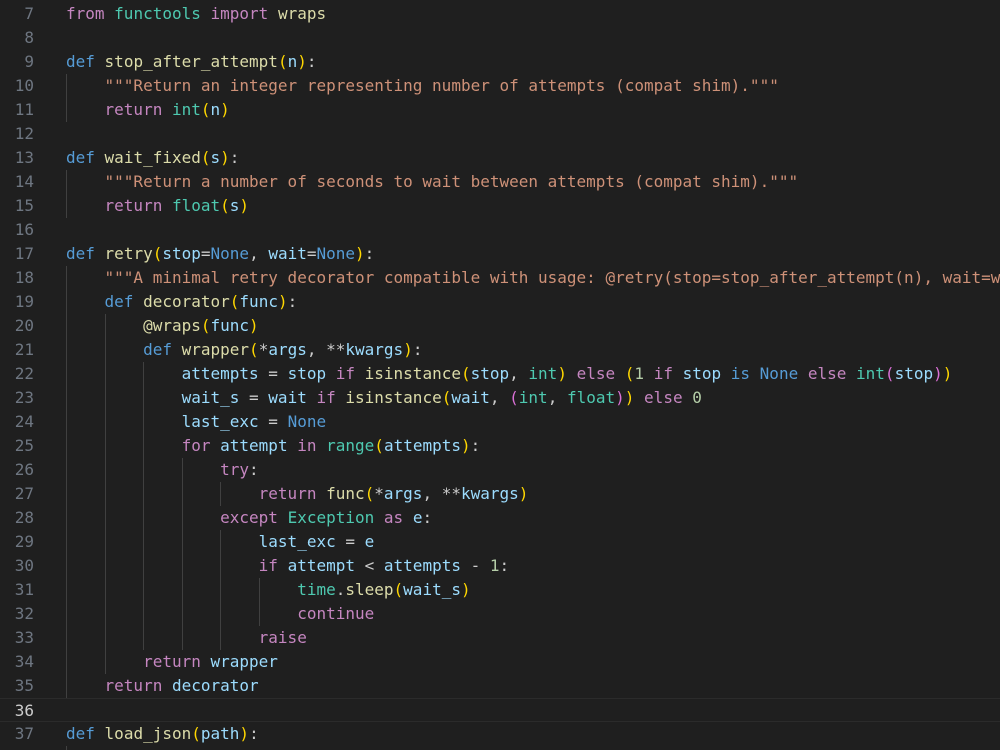 The image size is (1000, 750). Describe the element at coordinates (432, 589) in the screenshot. I see `code-token: wait_s` at that location.